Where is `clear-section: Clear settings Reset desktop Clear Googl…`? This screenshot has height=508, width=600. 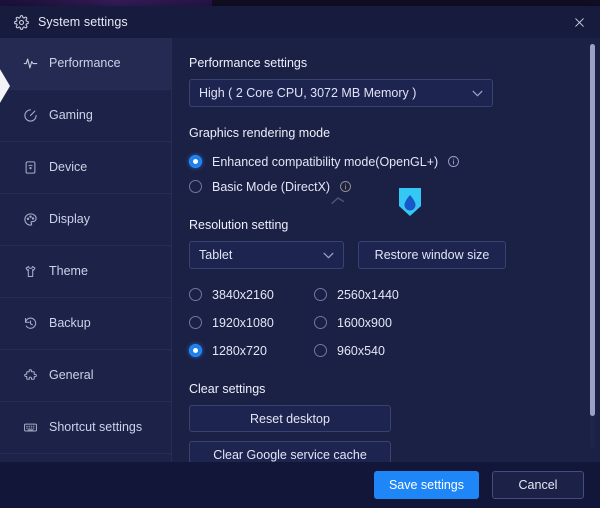
clear-section: Clear settings Reset desktop Clear Googl… is located at coordinates (382, 422).